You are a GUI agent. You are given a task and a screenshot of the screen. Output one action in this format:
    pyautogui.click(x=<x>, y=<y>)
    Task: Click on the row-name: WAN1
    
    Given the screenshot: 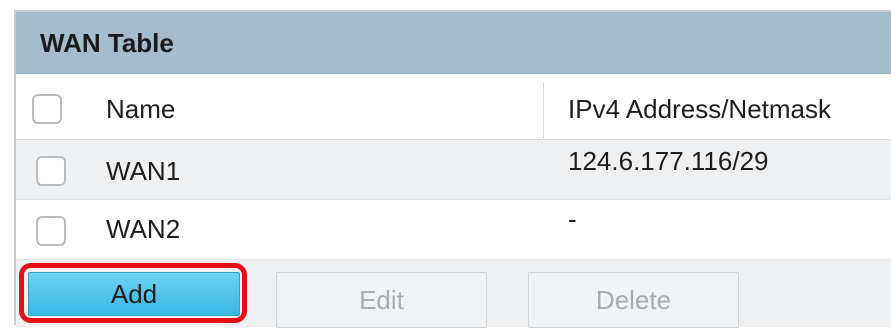 What is the action you would take?
    pyautogui.click(x=143, y=171)
    